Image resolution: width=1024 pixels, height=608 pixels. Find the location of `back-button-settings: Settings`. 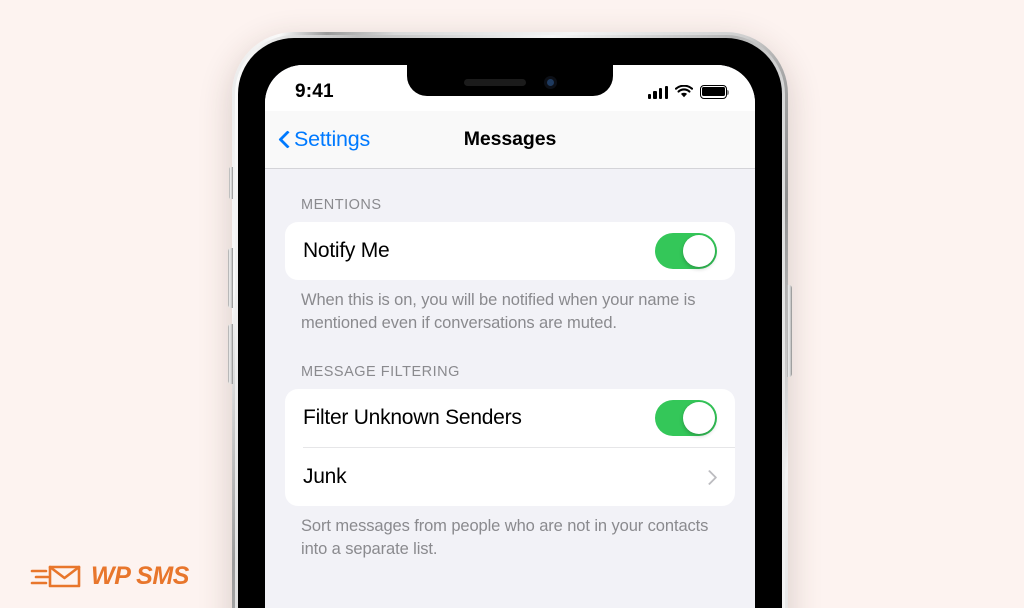

back-button-settings: Settings is located at coordinates (317, 139).